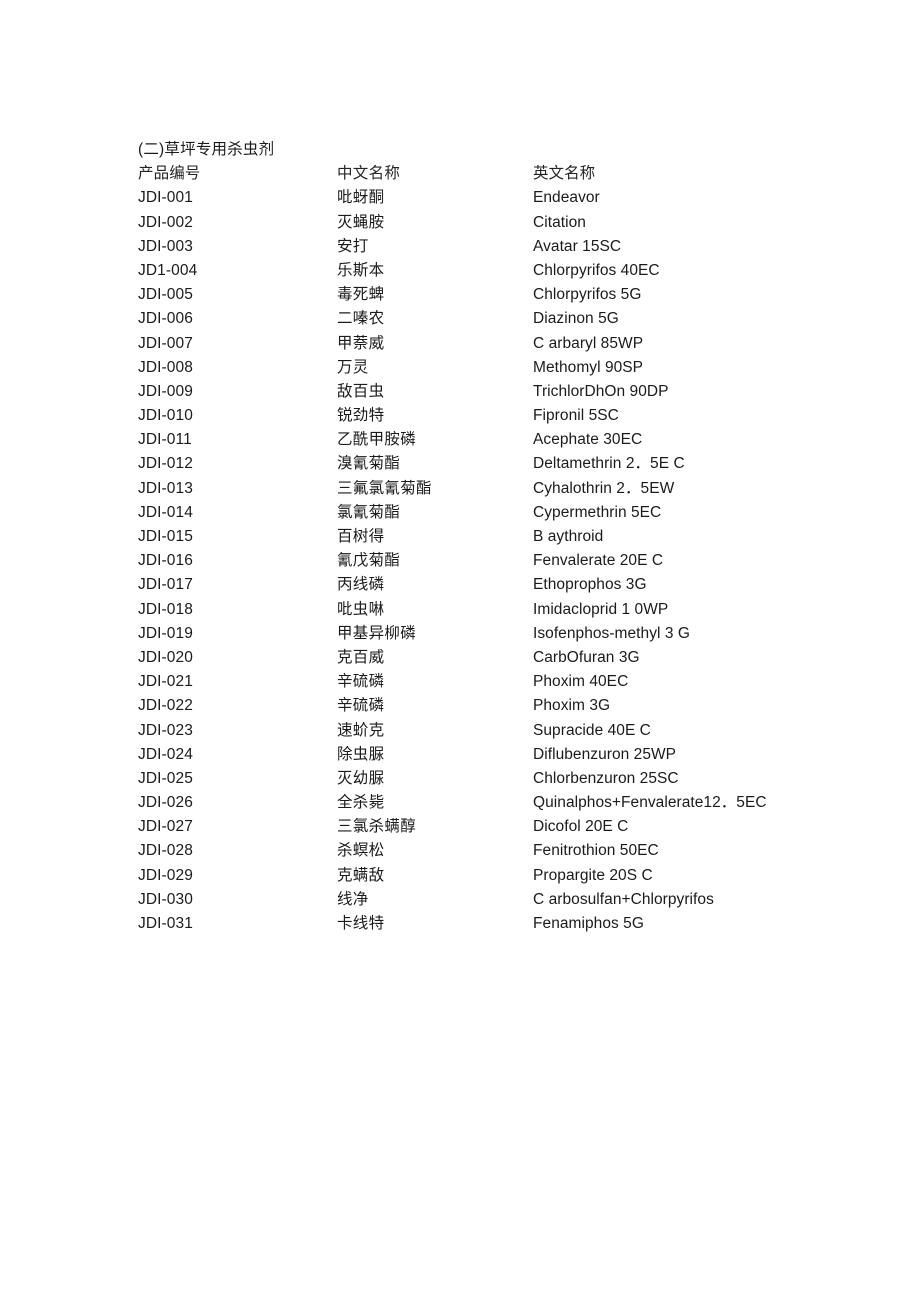 The image size is (920, 1302). Describe the element at coordinates (353, 899) in the screenshot. I see `cell-chinese-name: 线净` at that location.